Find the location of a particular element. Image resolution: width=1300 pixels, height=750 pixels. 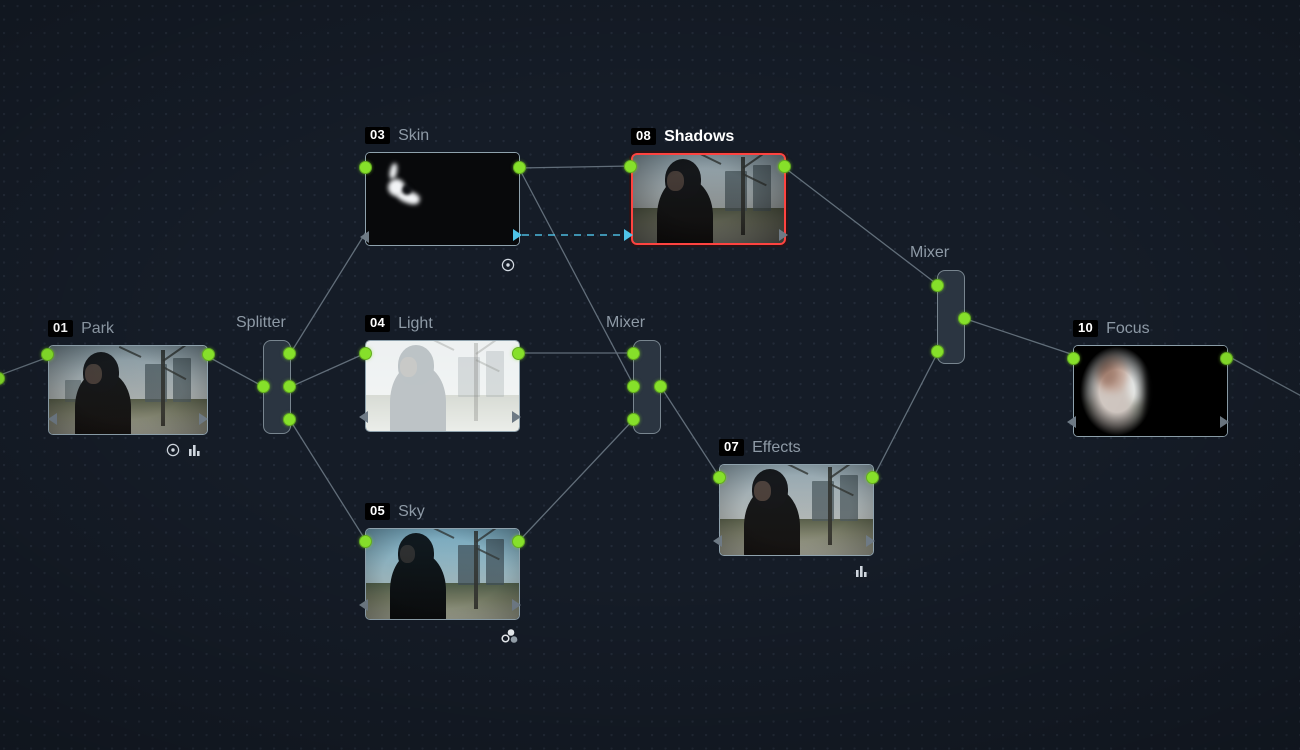

node-skin-label: Skin is located at coordinates (414, 135).